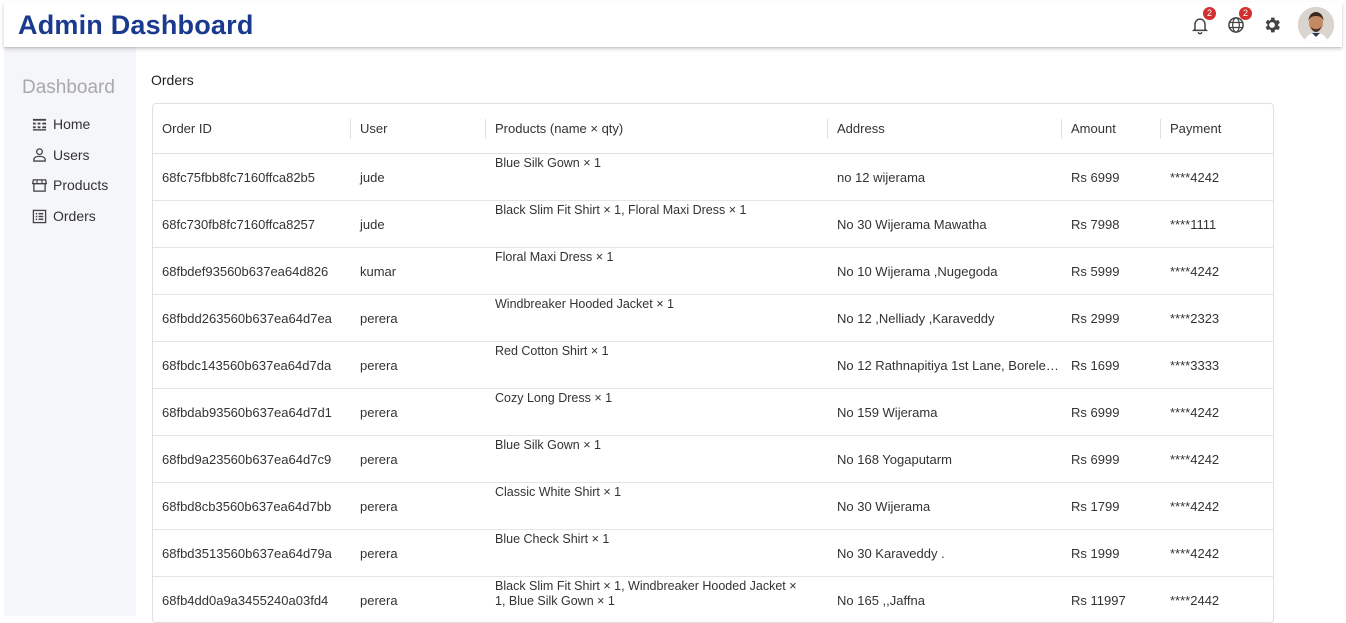 This screenshot has width=1346, height=623. I want to click on column-header: Products (name × qty), so click(554, 129).